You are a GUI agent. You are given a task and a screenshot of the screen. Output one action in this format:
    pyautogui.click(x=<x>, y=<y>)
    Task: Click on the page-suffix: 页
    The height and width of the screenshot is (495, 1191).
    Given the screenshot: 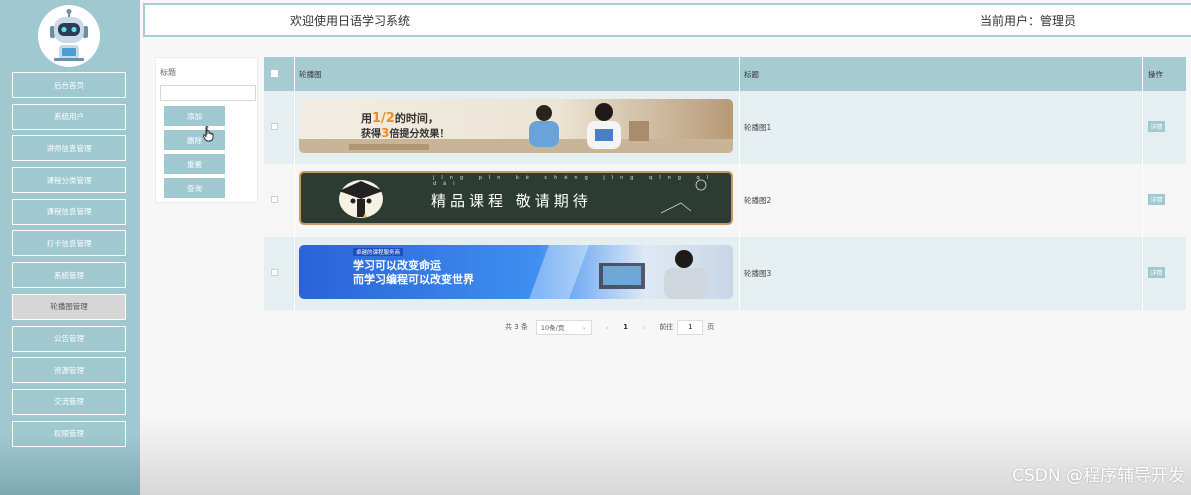 What is the action you would take?
    pyautogui.click(x=711, y=327)
    